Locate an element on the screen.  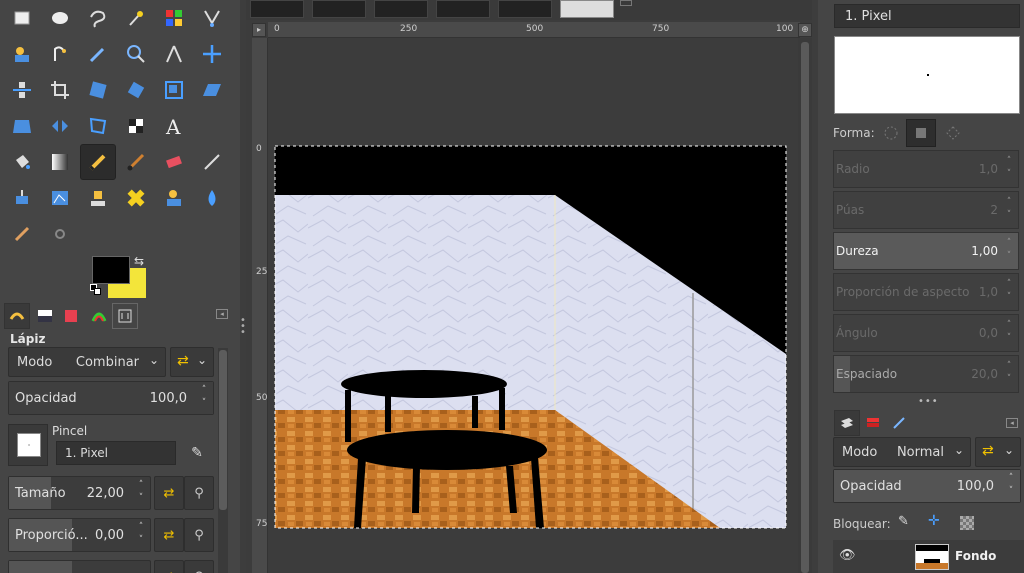
zoom-icon is located at coordinates (136, 54).